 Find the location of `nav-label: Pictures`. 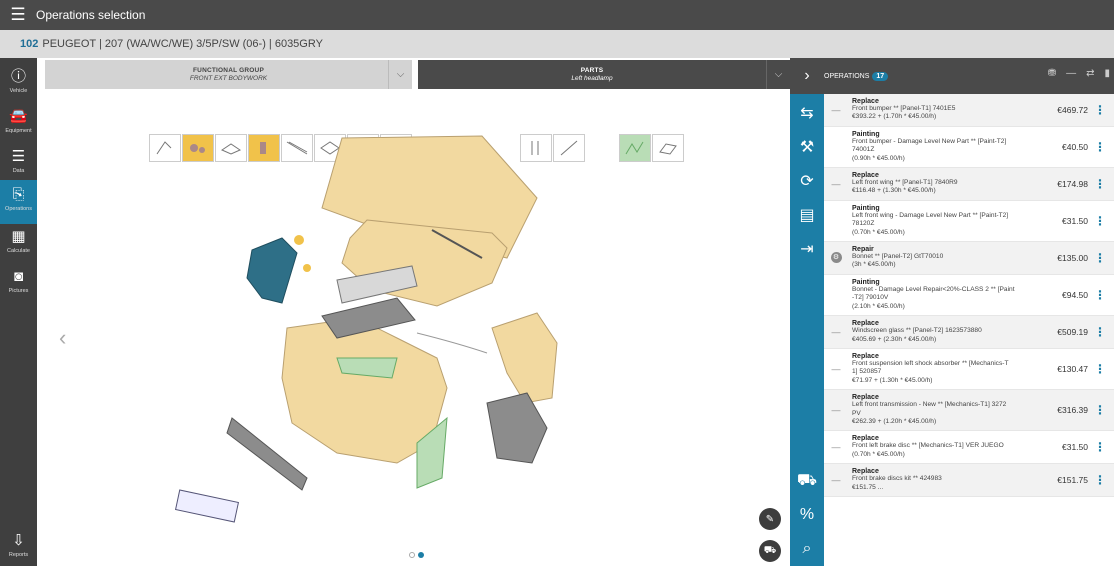

nav-label: Pictures is located at coordinates (18, 291).